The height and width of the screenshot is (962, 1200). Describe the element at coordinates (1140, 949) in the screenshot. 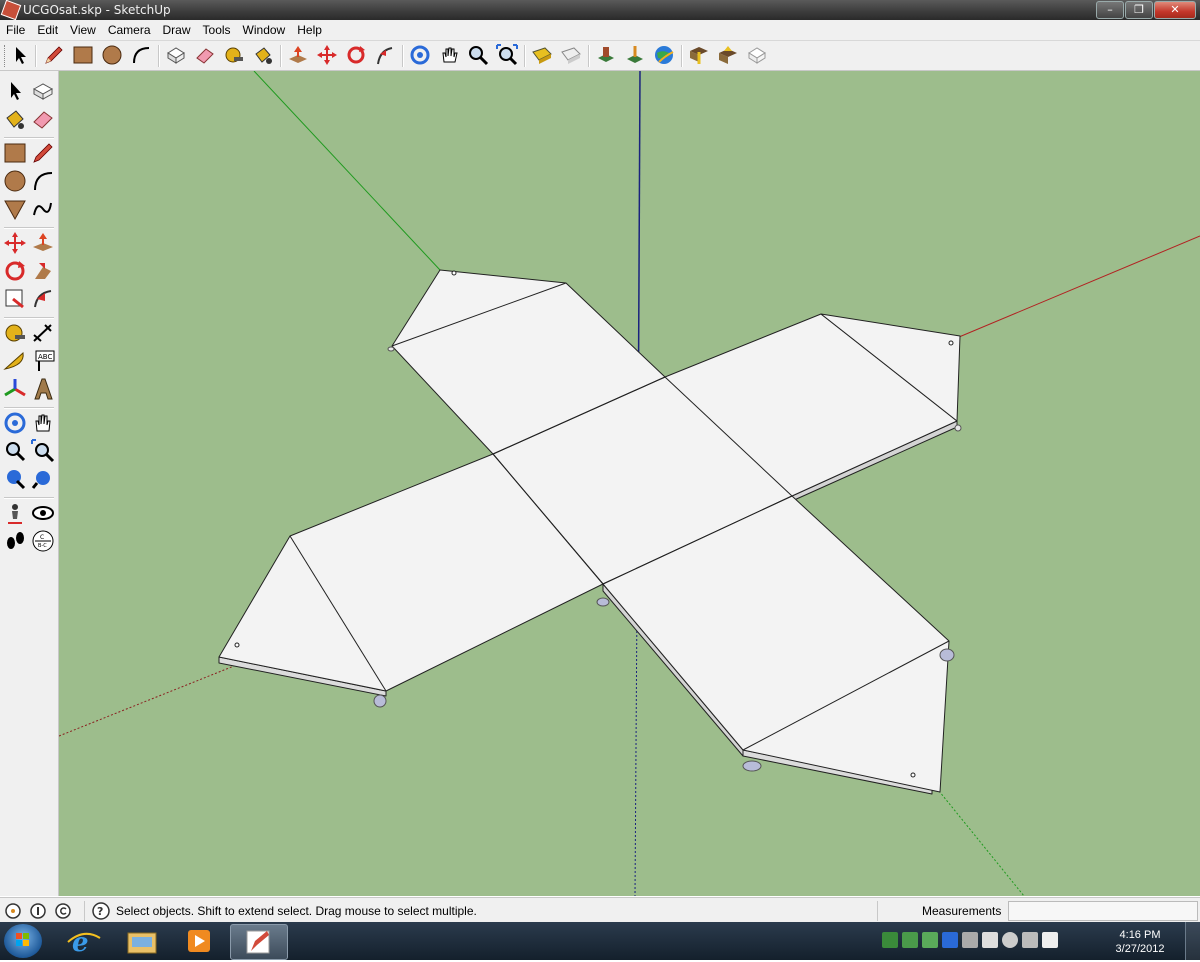

I see `clock-date: 3/27/2012` at that location.